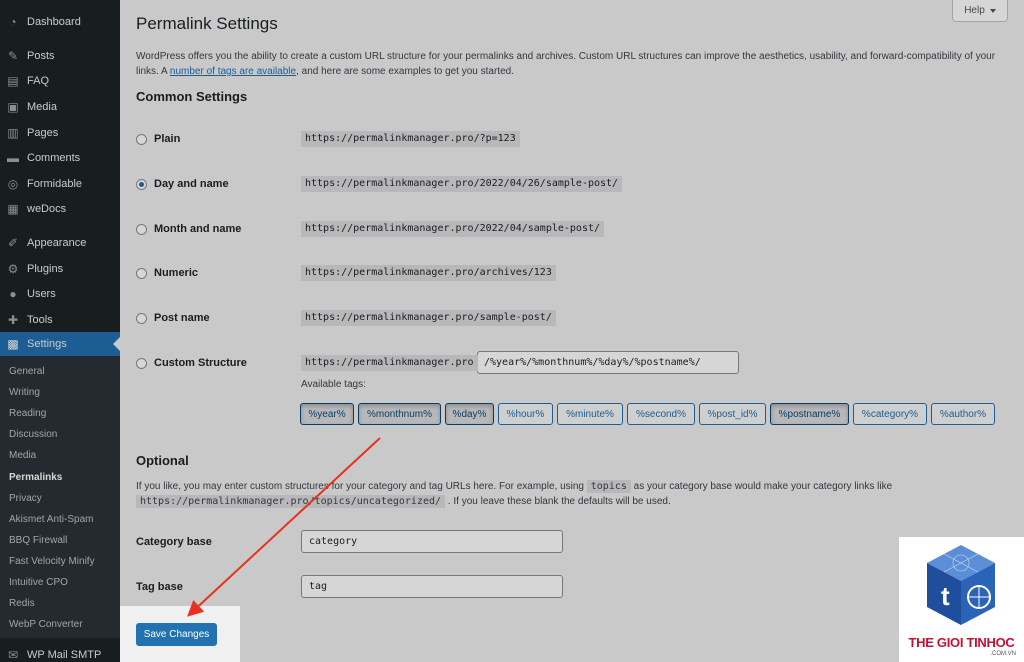 This screenshot has height=662, width=1024. What do you see at coordinates (141, 229) in the screenshot?
I see `radio-month-and-name` at bounding box center [141, 229].